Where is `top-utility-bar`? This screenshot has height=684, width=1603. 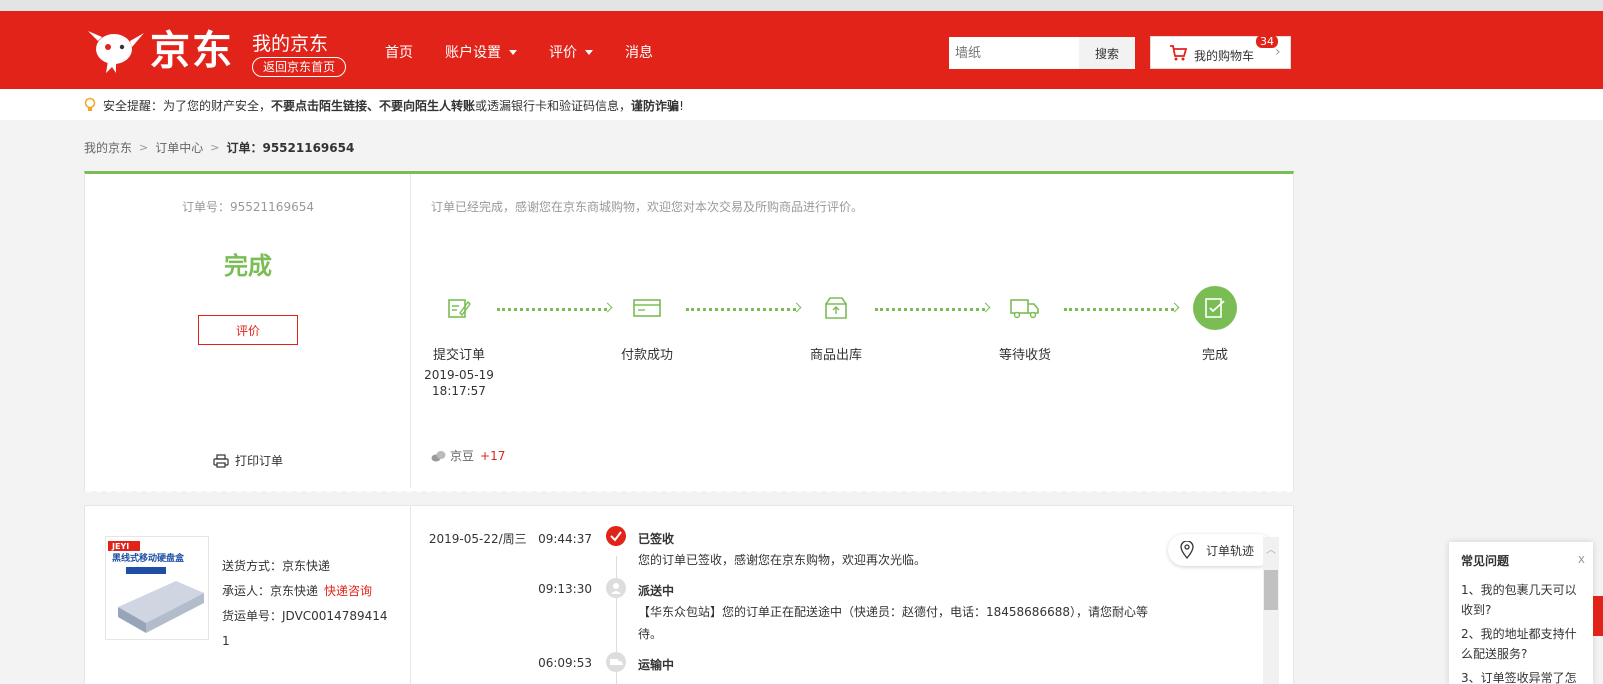
top-utility-bar is located at coordinates (801, 5).